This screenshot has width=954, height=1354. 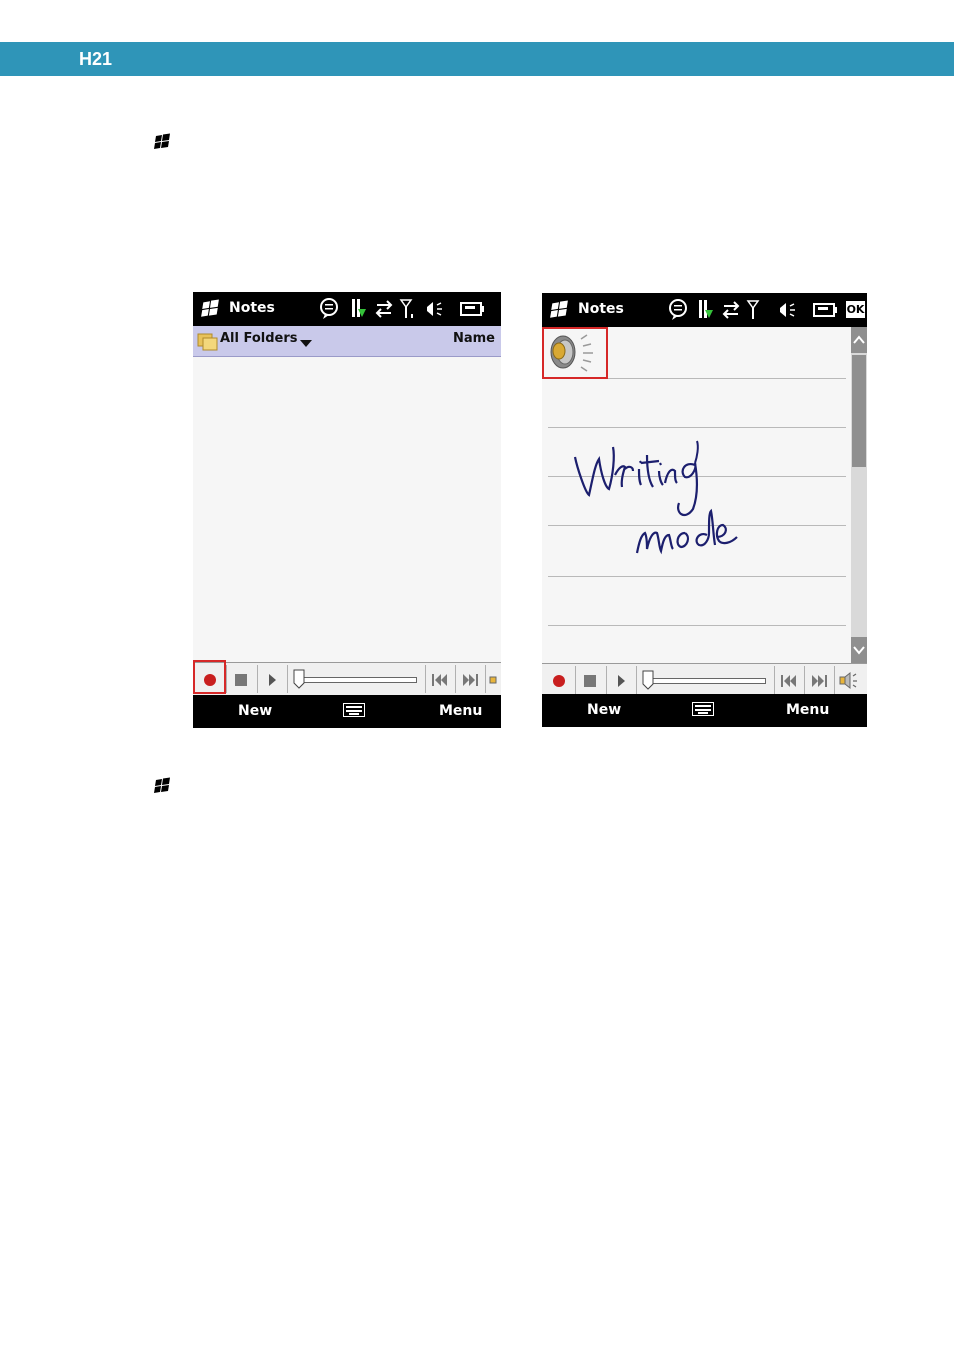 I want to click on folder-dropdown: All Folders, so click(x=259, y=338).